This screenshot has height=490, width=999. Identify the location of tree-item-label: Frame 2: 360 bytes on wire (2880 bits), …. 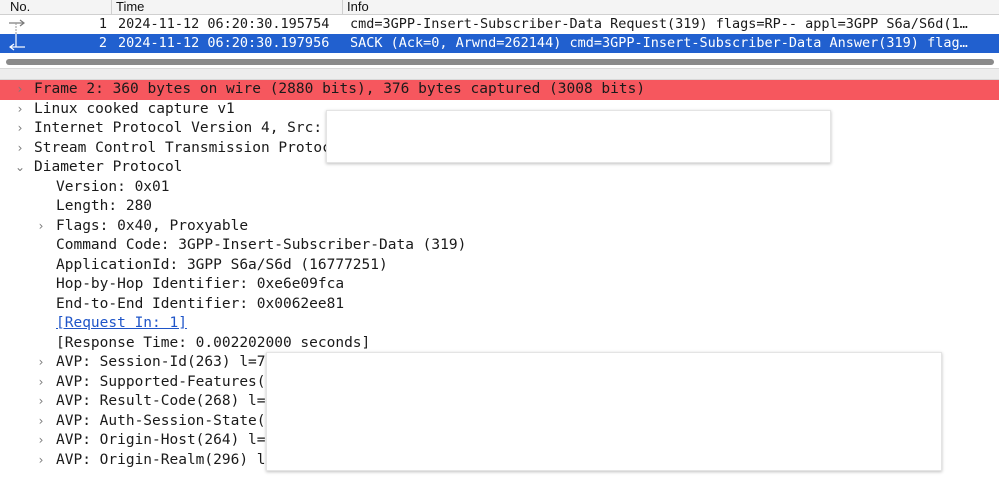
(340, 89).